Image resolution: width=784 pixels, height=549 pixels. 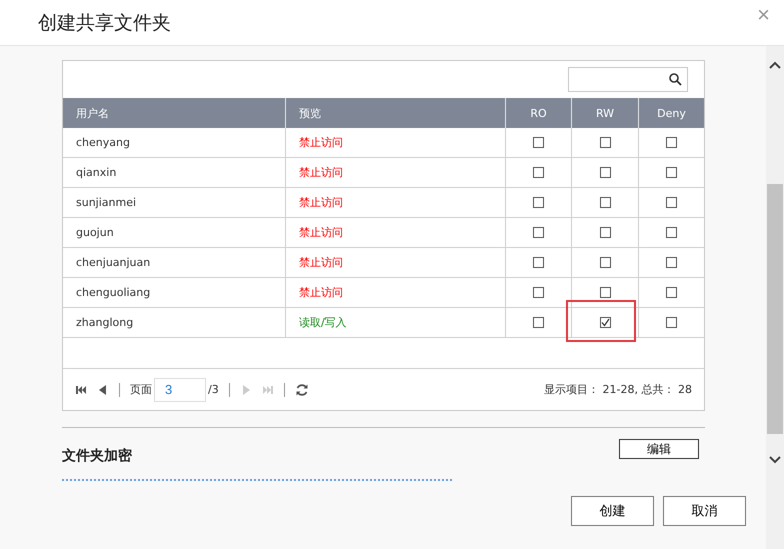 I want to click on page-total: /3, so click(x=213, y=389).